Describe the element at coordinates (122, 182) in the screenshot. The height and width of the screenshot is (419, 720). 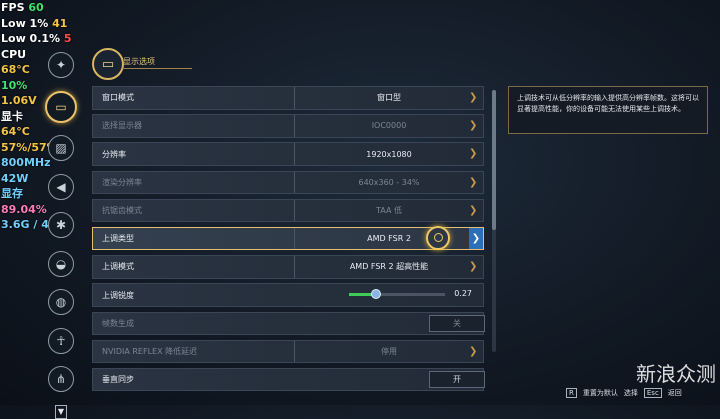
I see `setting-label: 渲染分辨率` at that location.